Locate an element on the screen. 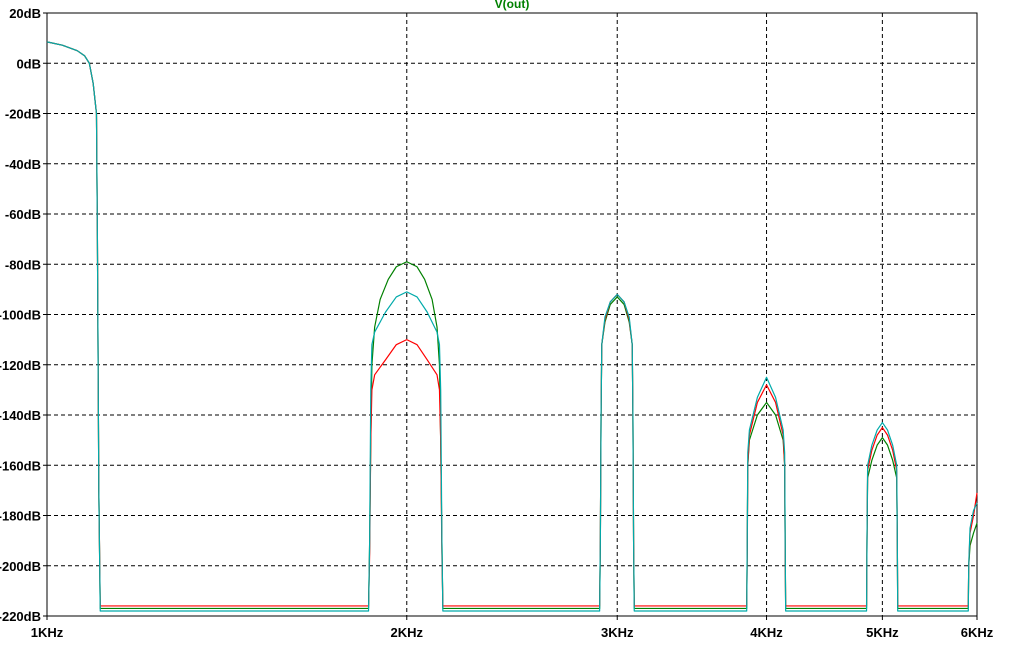 The width and height of the screenshot is (1017, 645). y-tick-label: -160dB is located at coordinates (20, 465).